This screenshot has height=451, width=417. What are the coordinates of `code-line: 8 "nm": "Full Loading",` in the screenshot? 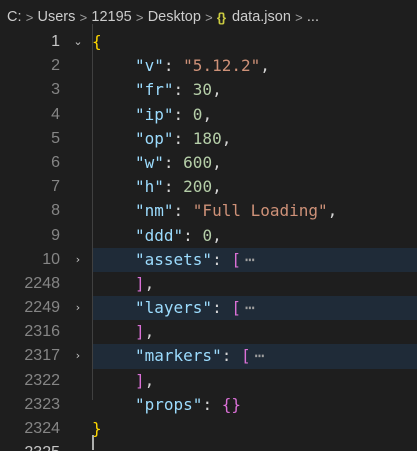 It's located at (208, 211).